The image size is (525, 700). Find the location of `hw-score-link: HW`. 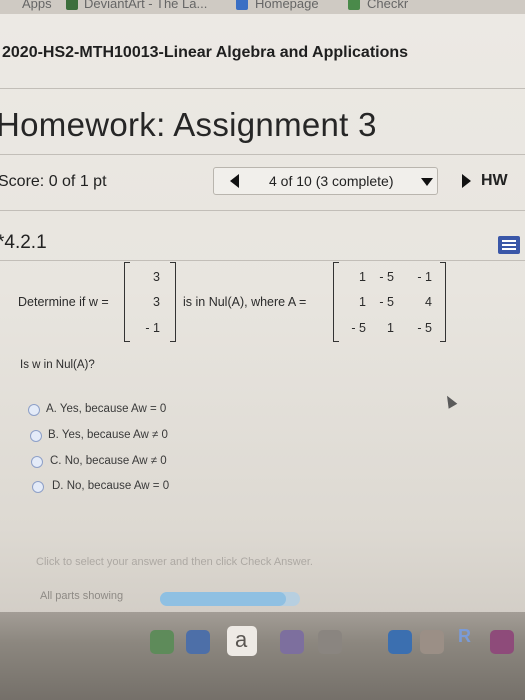

hw-score-link: HW is located at coordinates (494, 181).